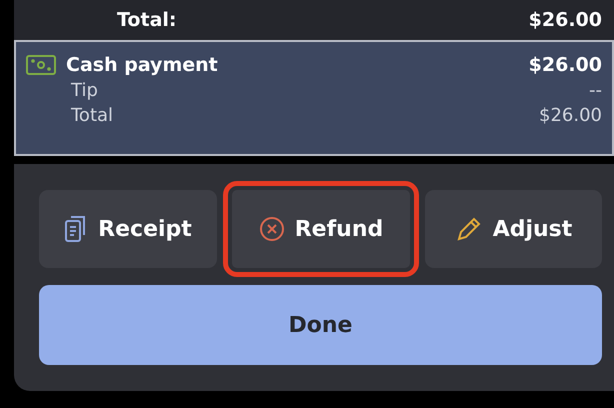 The image size is (614, 408). Describe the element at coordinates (468, 229) in the screenshot. I see `pencil-icon` at that location.